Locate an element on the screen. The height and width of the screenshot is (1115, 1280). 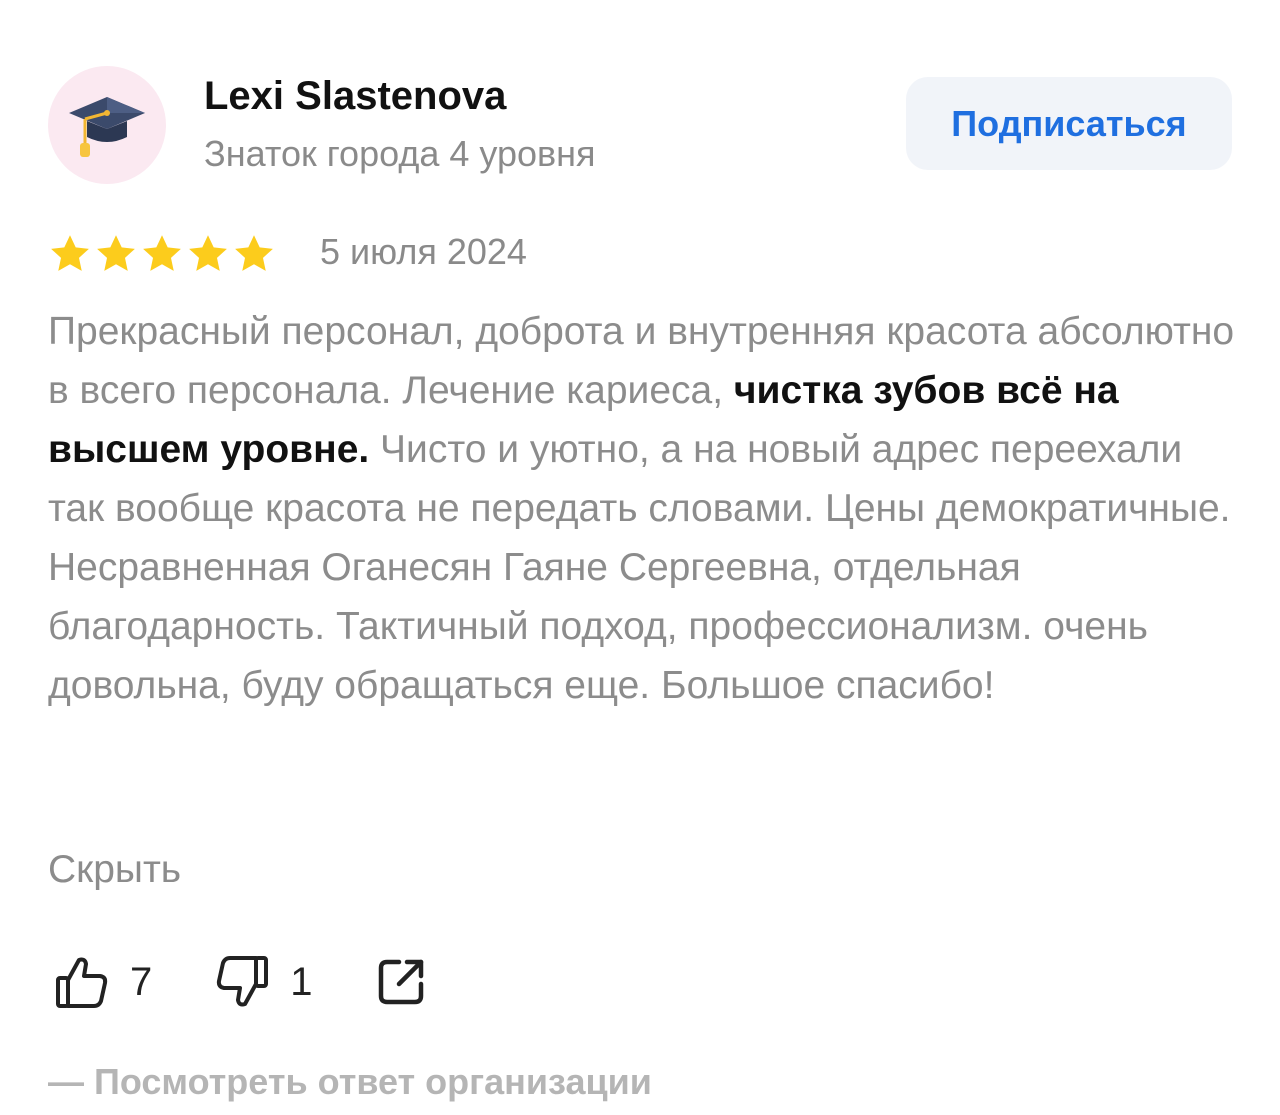
subscribe-button: Подписаться is located at coordinates (1069, 123).